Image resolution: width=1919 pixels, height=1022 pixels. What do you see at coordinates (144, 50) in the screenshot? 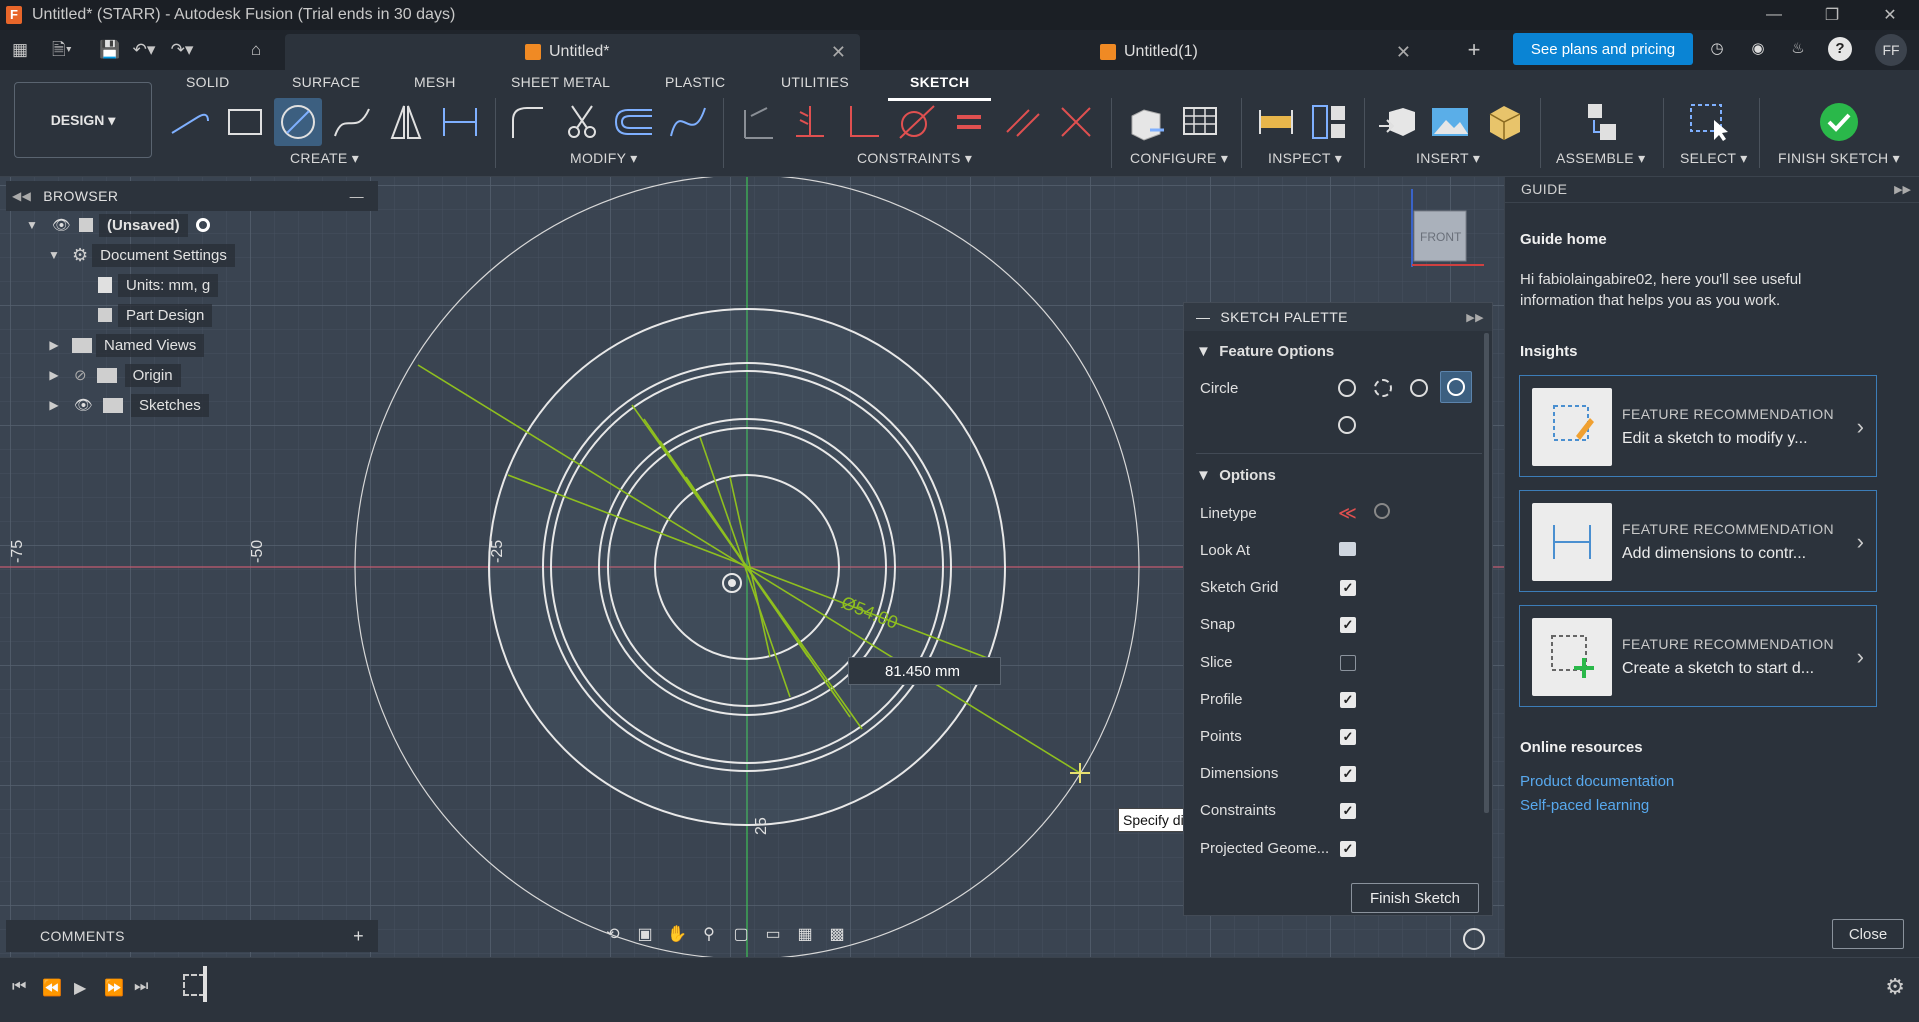
I see `undo-icon: ↶▾` at bounding box center [144, 50].